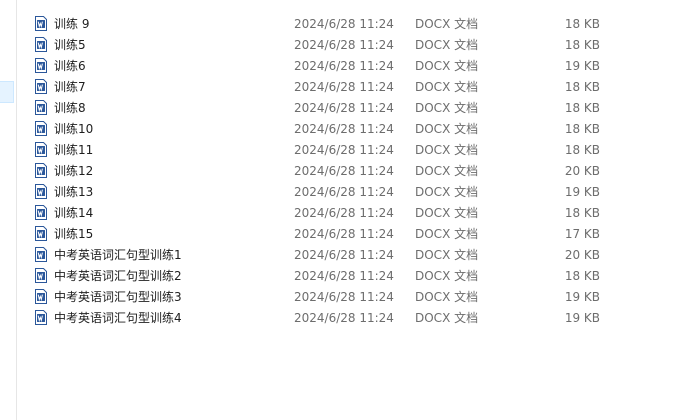 The image size is (689, 420). What do you see at coordinates (70, 87) in the screenshot?
I see `file-name: 训练7` at bounding box center [70, 87].